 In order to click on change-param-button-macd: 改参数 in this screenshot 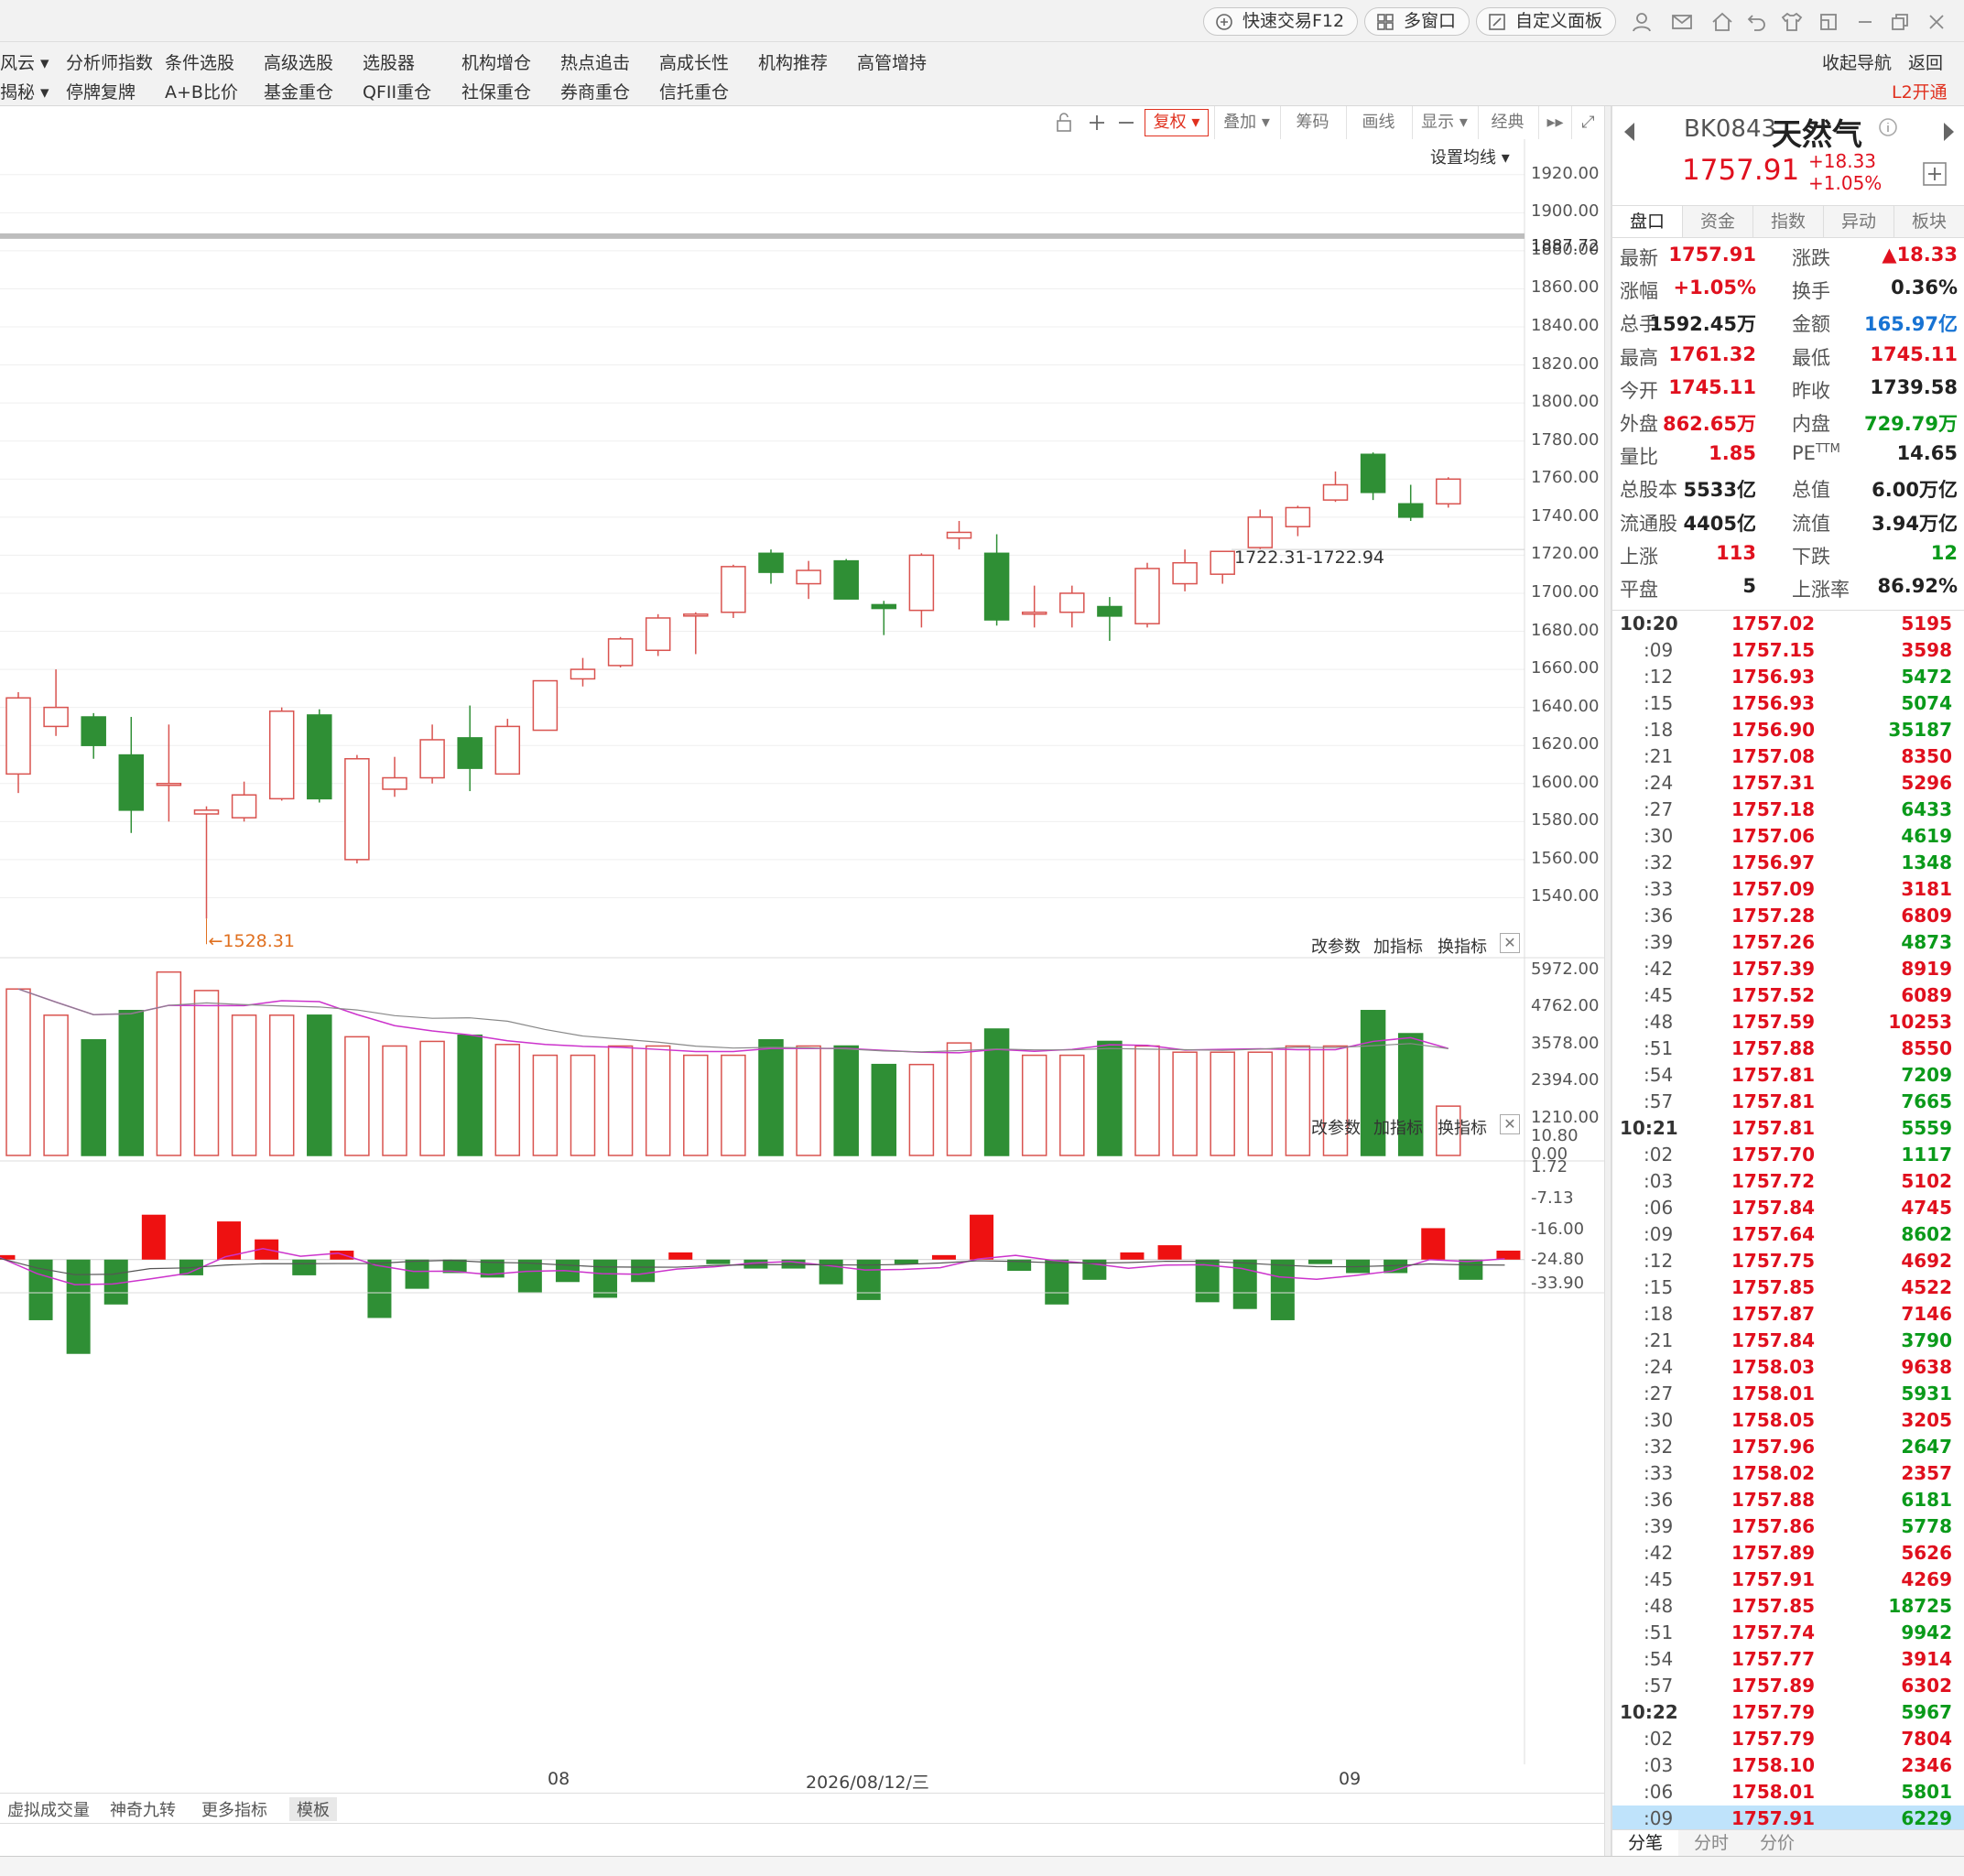, I will do `click(1336, 1127)`.